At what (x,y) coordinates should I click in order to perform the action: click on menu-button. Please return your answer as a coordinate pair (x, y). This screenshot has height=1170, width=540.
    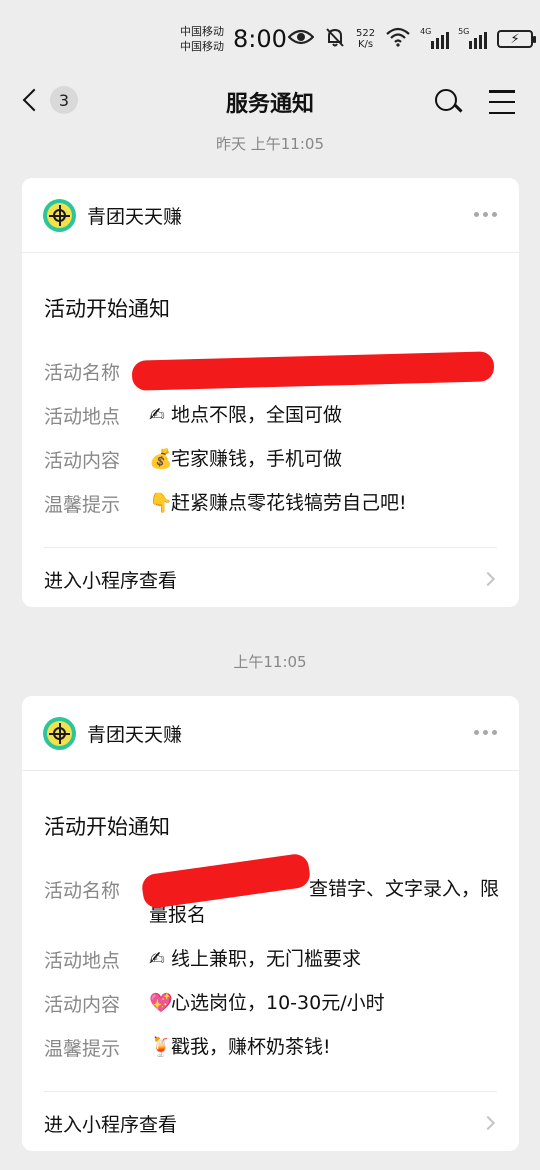
    Looking at the image, I should click on (502, 102).